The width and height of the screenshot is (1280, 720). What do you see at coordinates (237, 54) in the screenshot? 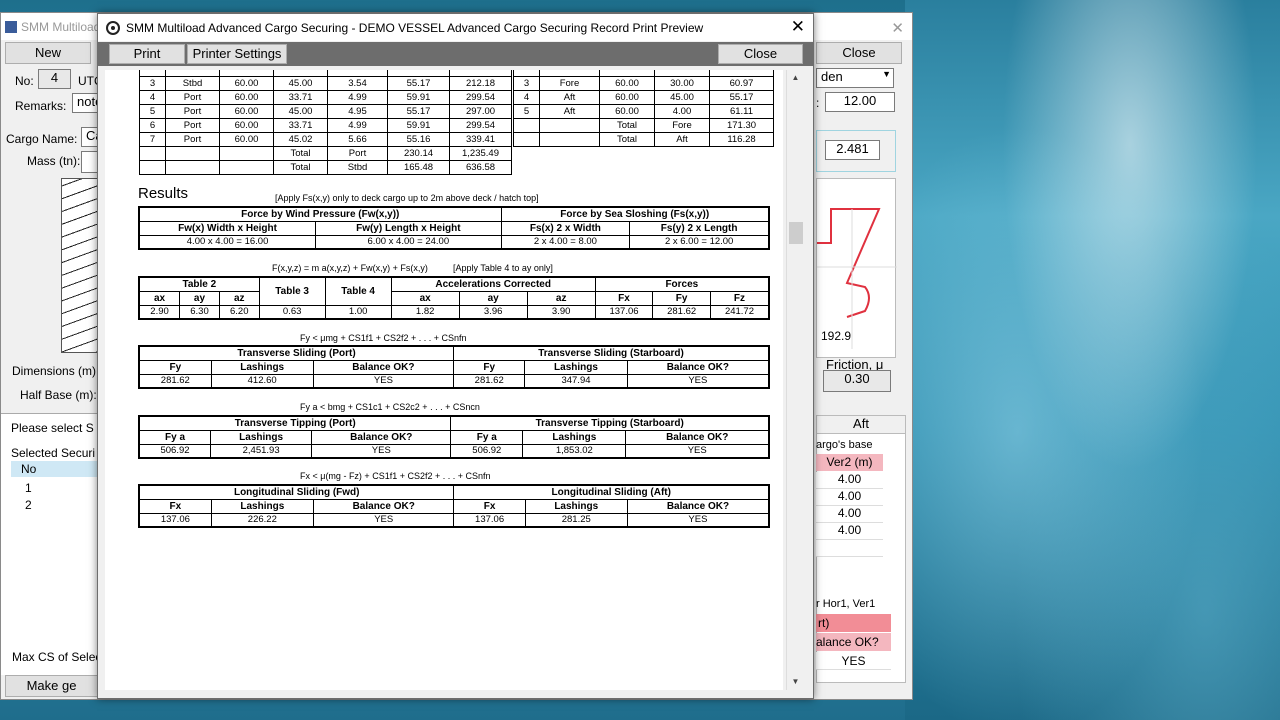
I see `printer-settings-button: Printer Settings` at bounding box center [237, 54].